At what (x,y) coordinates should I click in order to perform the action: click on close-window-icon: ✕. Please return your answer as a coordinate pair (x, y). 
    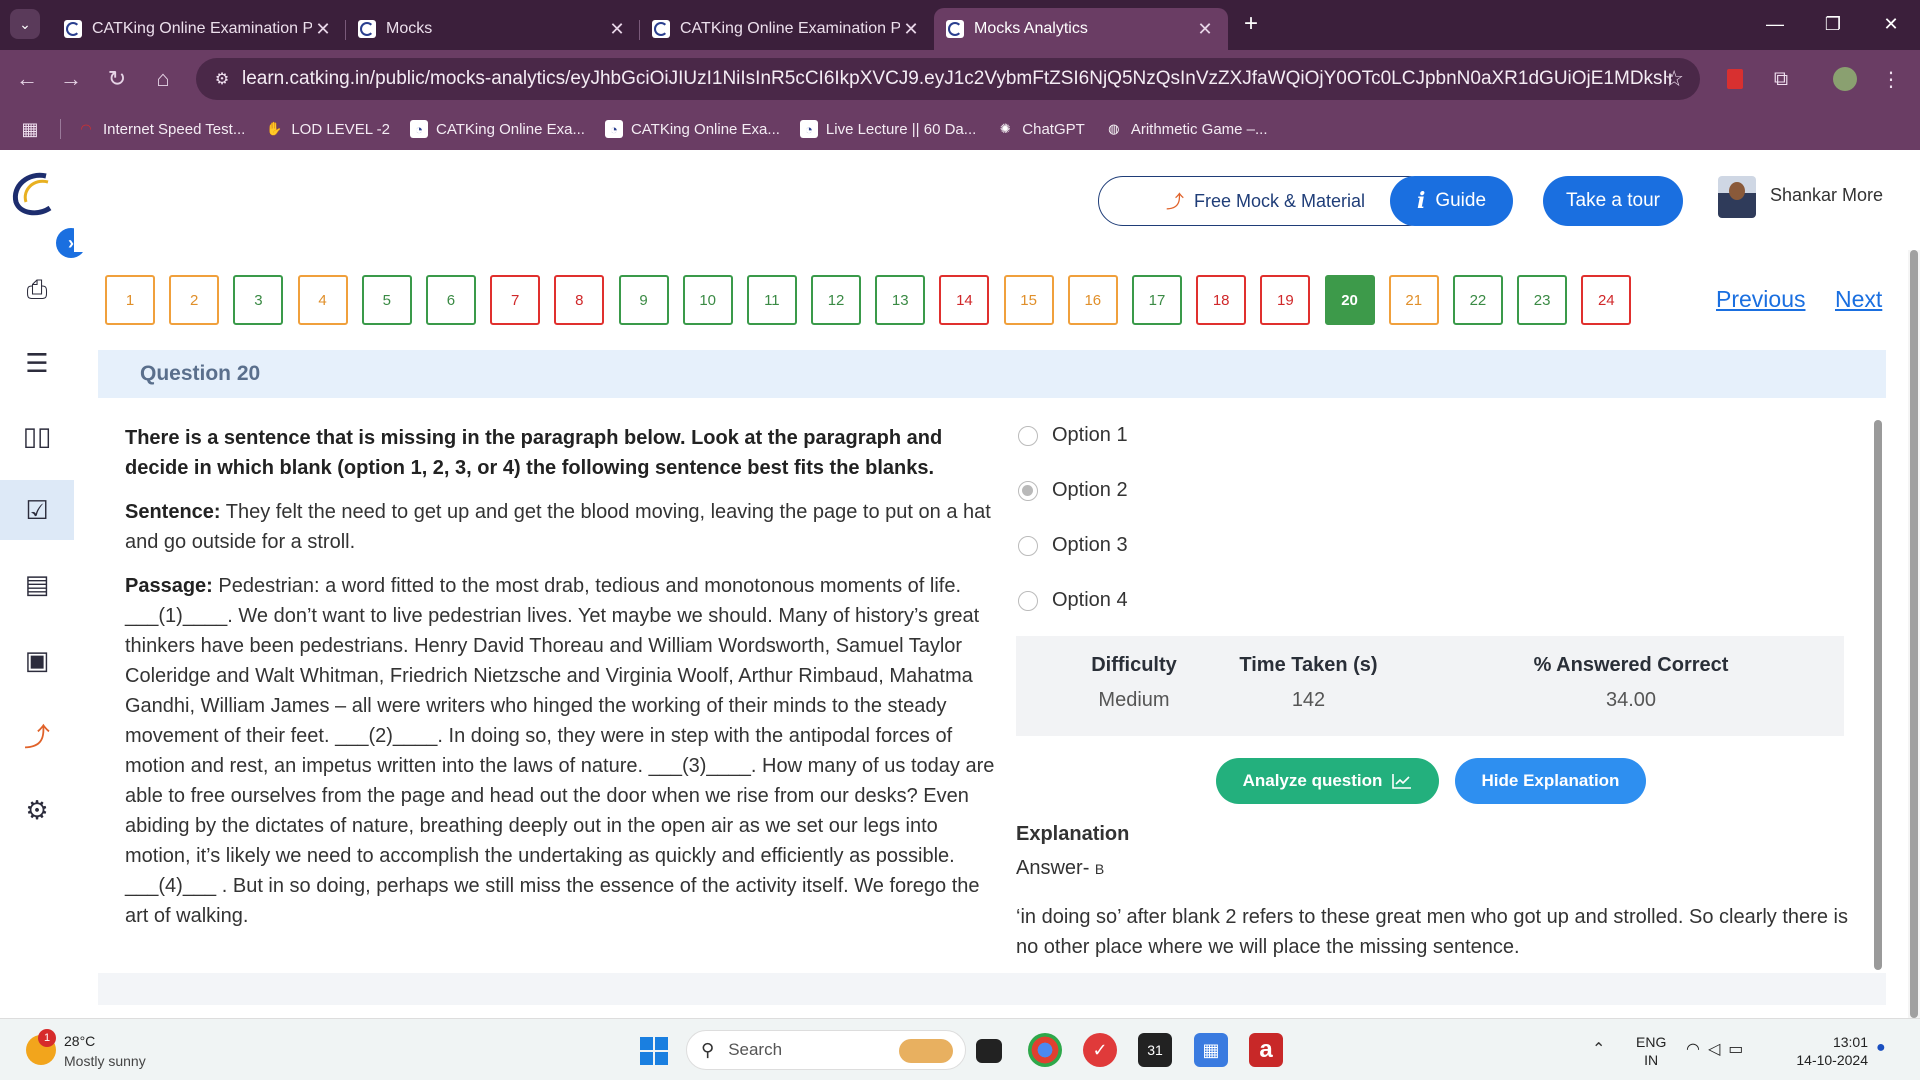
    Looking at the image, I should click on (1891, 24).